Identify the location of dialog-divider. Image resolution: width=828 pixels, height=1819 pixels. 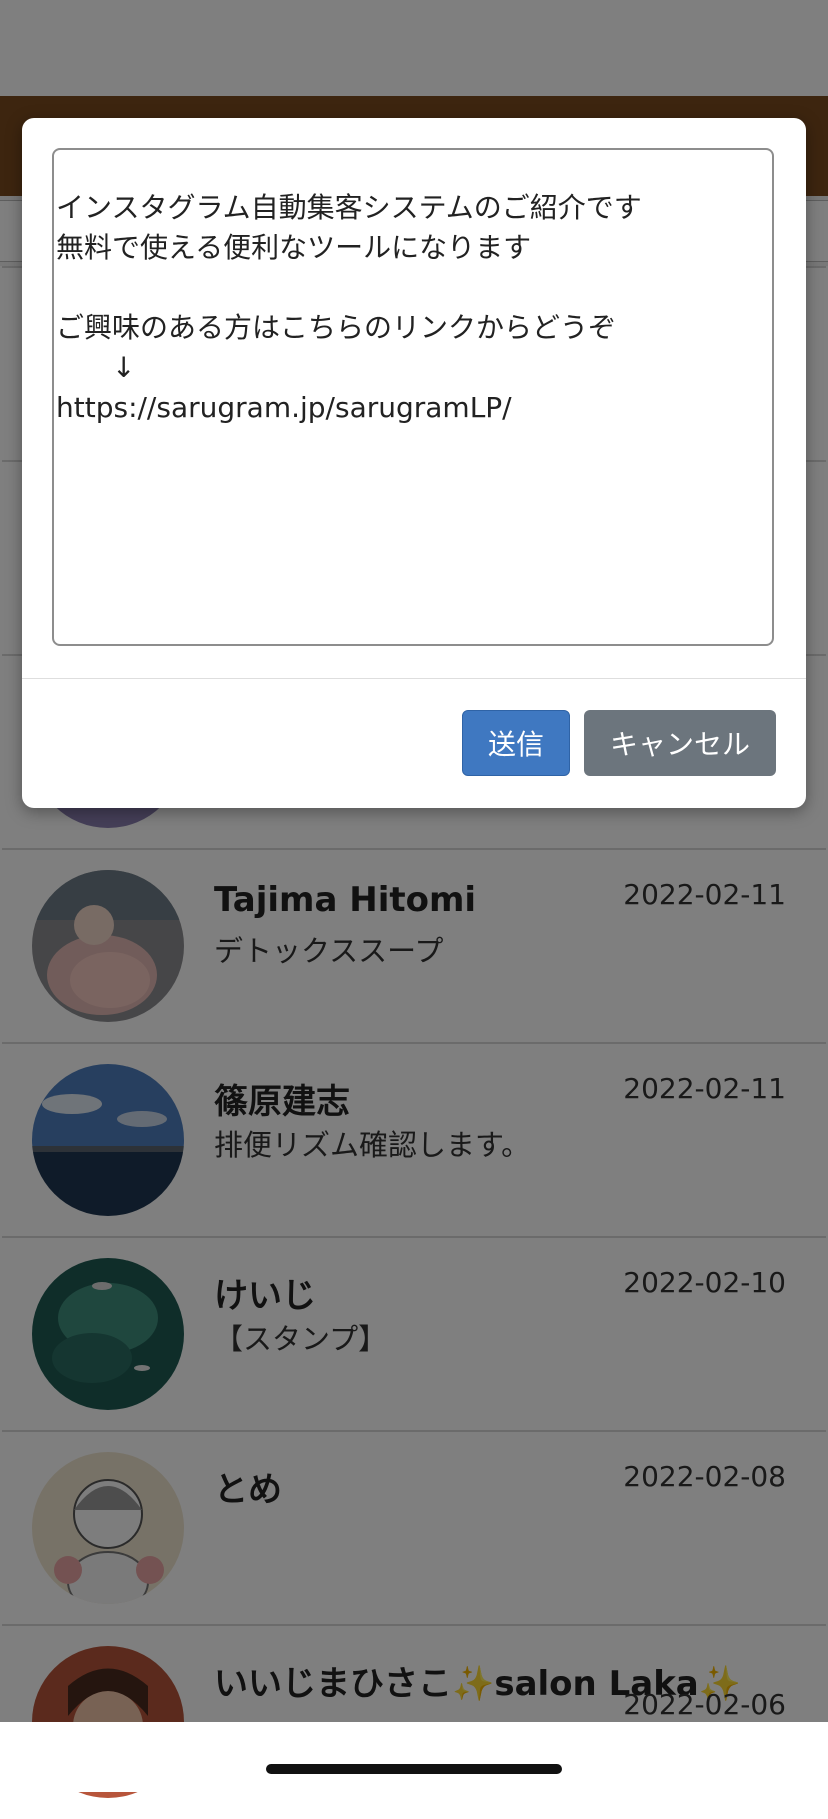
(414, 678).